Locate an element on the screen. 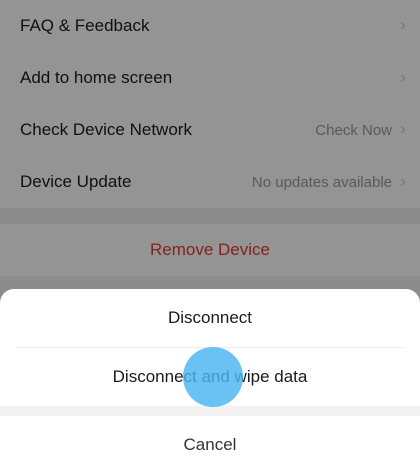 Image resolution: width=420 pixels, height=474 pixels. touch-indicator is located at coordinates (213, 377).